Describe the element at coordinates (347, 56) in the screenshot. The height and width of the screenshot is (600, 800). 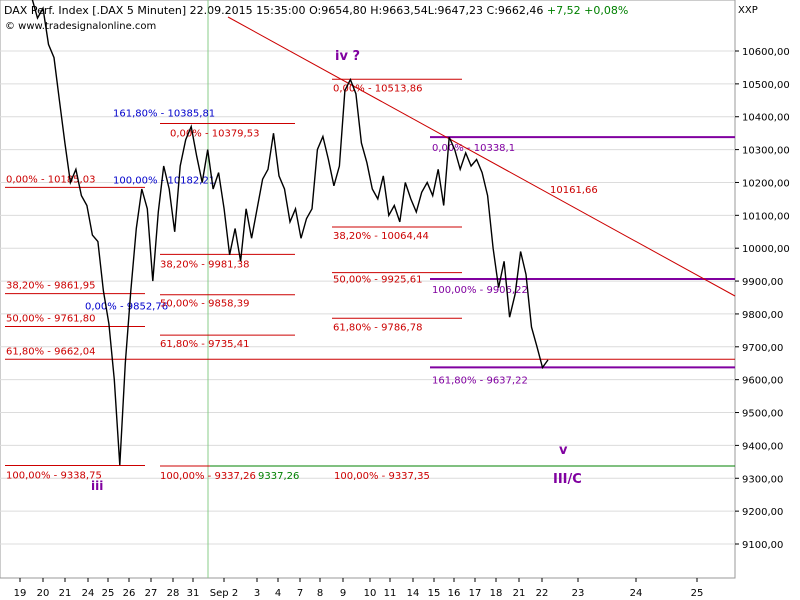
I see `wave-label: iv ?` at that location.